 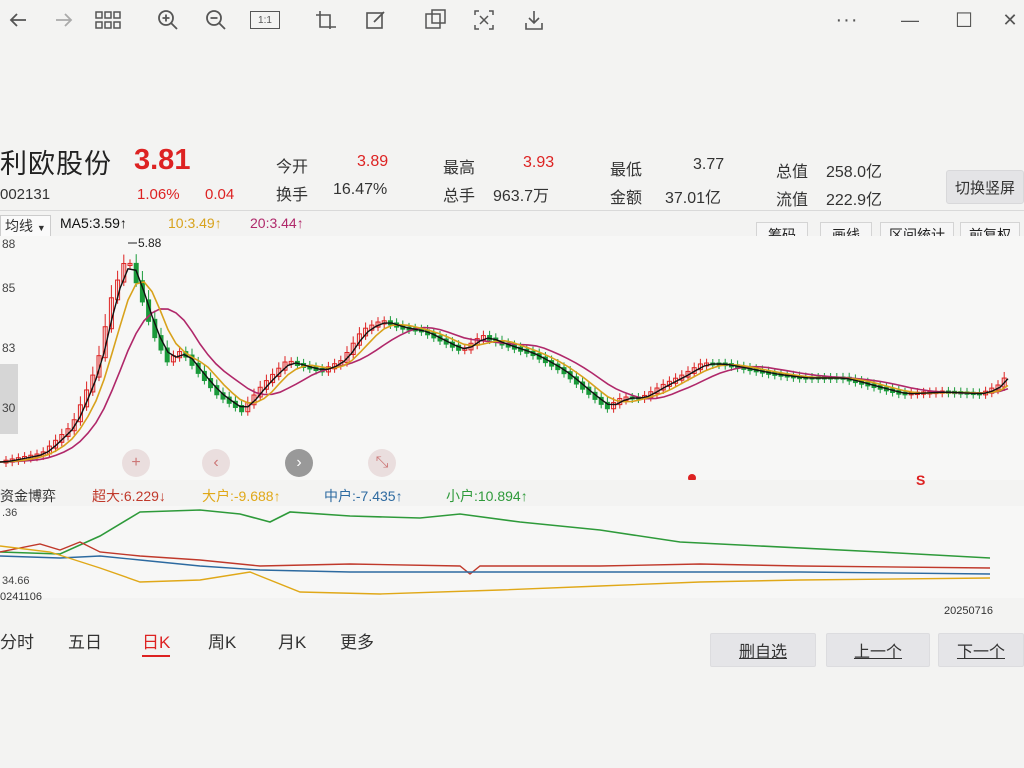 I want to click on edit-icon, so click(x=376, y=20).